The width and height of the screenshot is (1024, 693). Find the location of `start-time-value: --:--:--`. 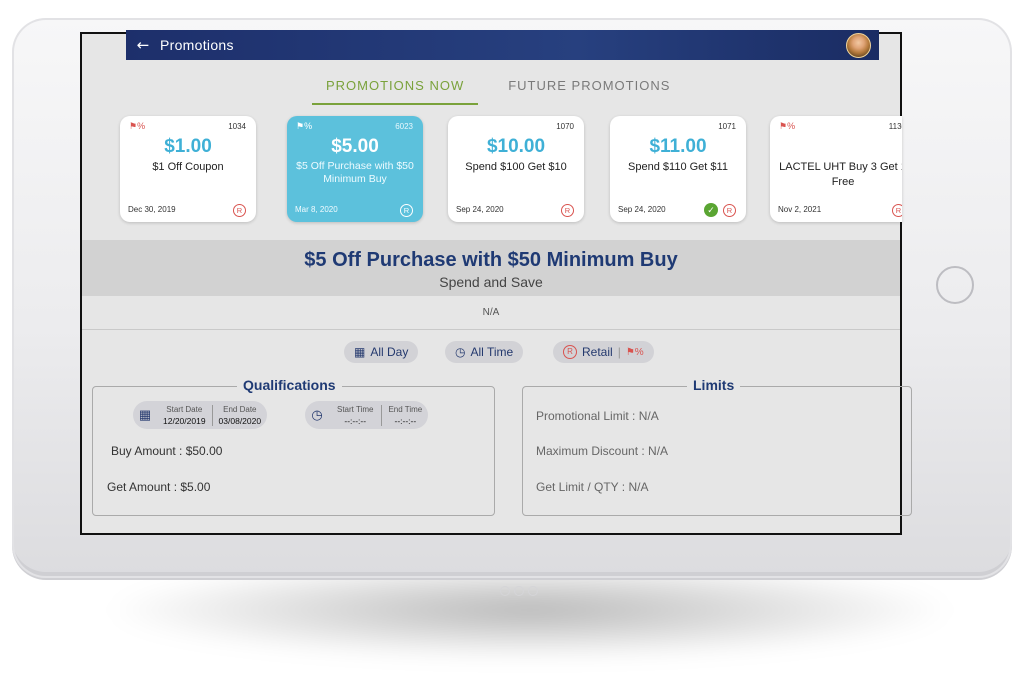

start-time-value: --:--:-- is located at coordinates (355, 420).